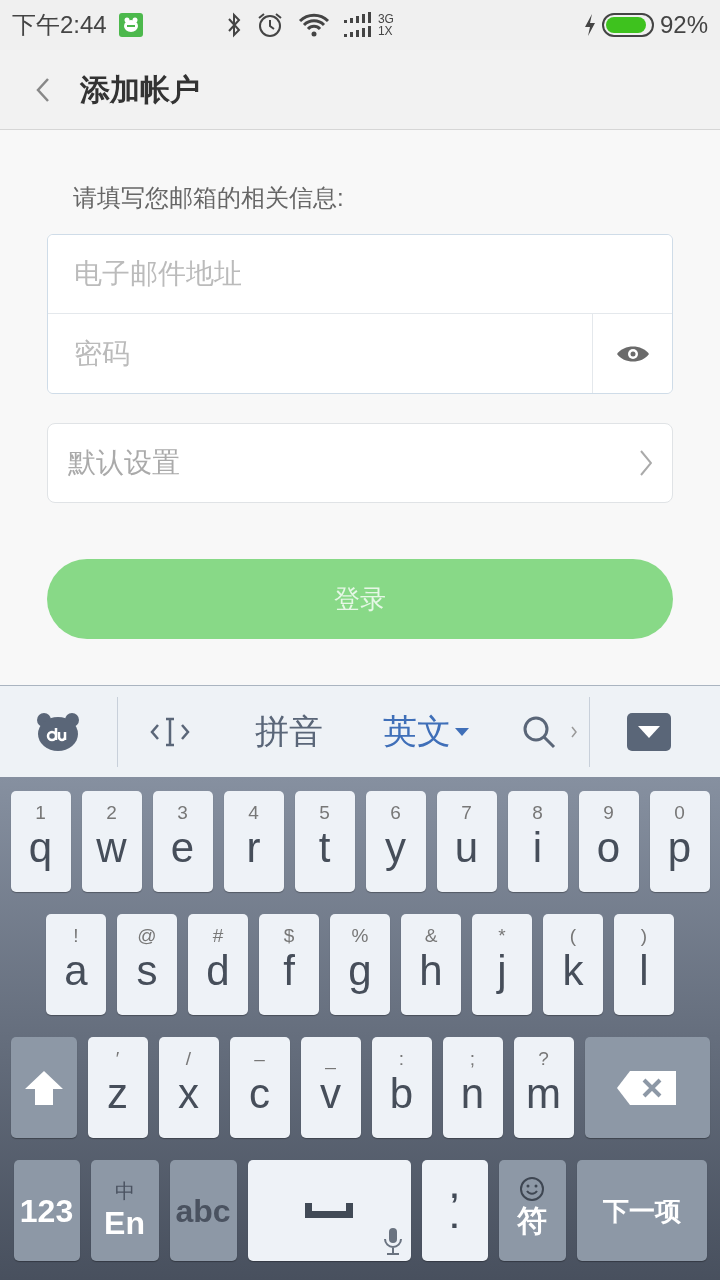 This screenshot has height=1280, width=720. I want to click on form-prompt: 请填写您邮箱的相关信息:, so click(209, 198).